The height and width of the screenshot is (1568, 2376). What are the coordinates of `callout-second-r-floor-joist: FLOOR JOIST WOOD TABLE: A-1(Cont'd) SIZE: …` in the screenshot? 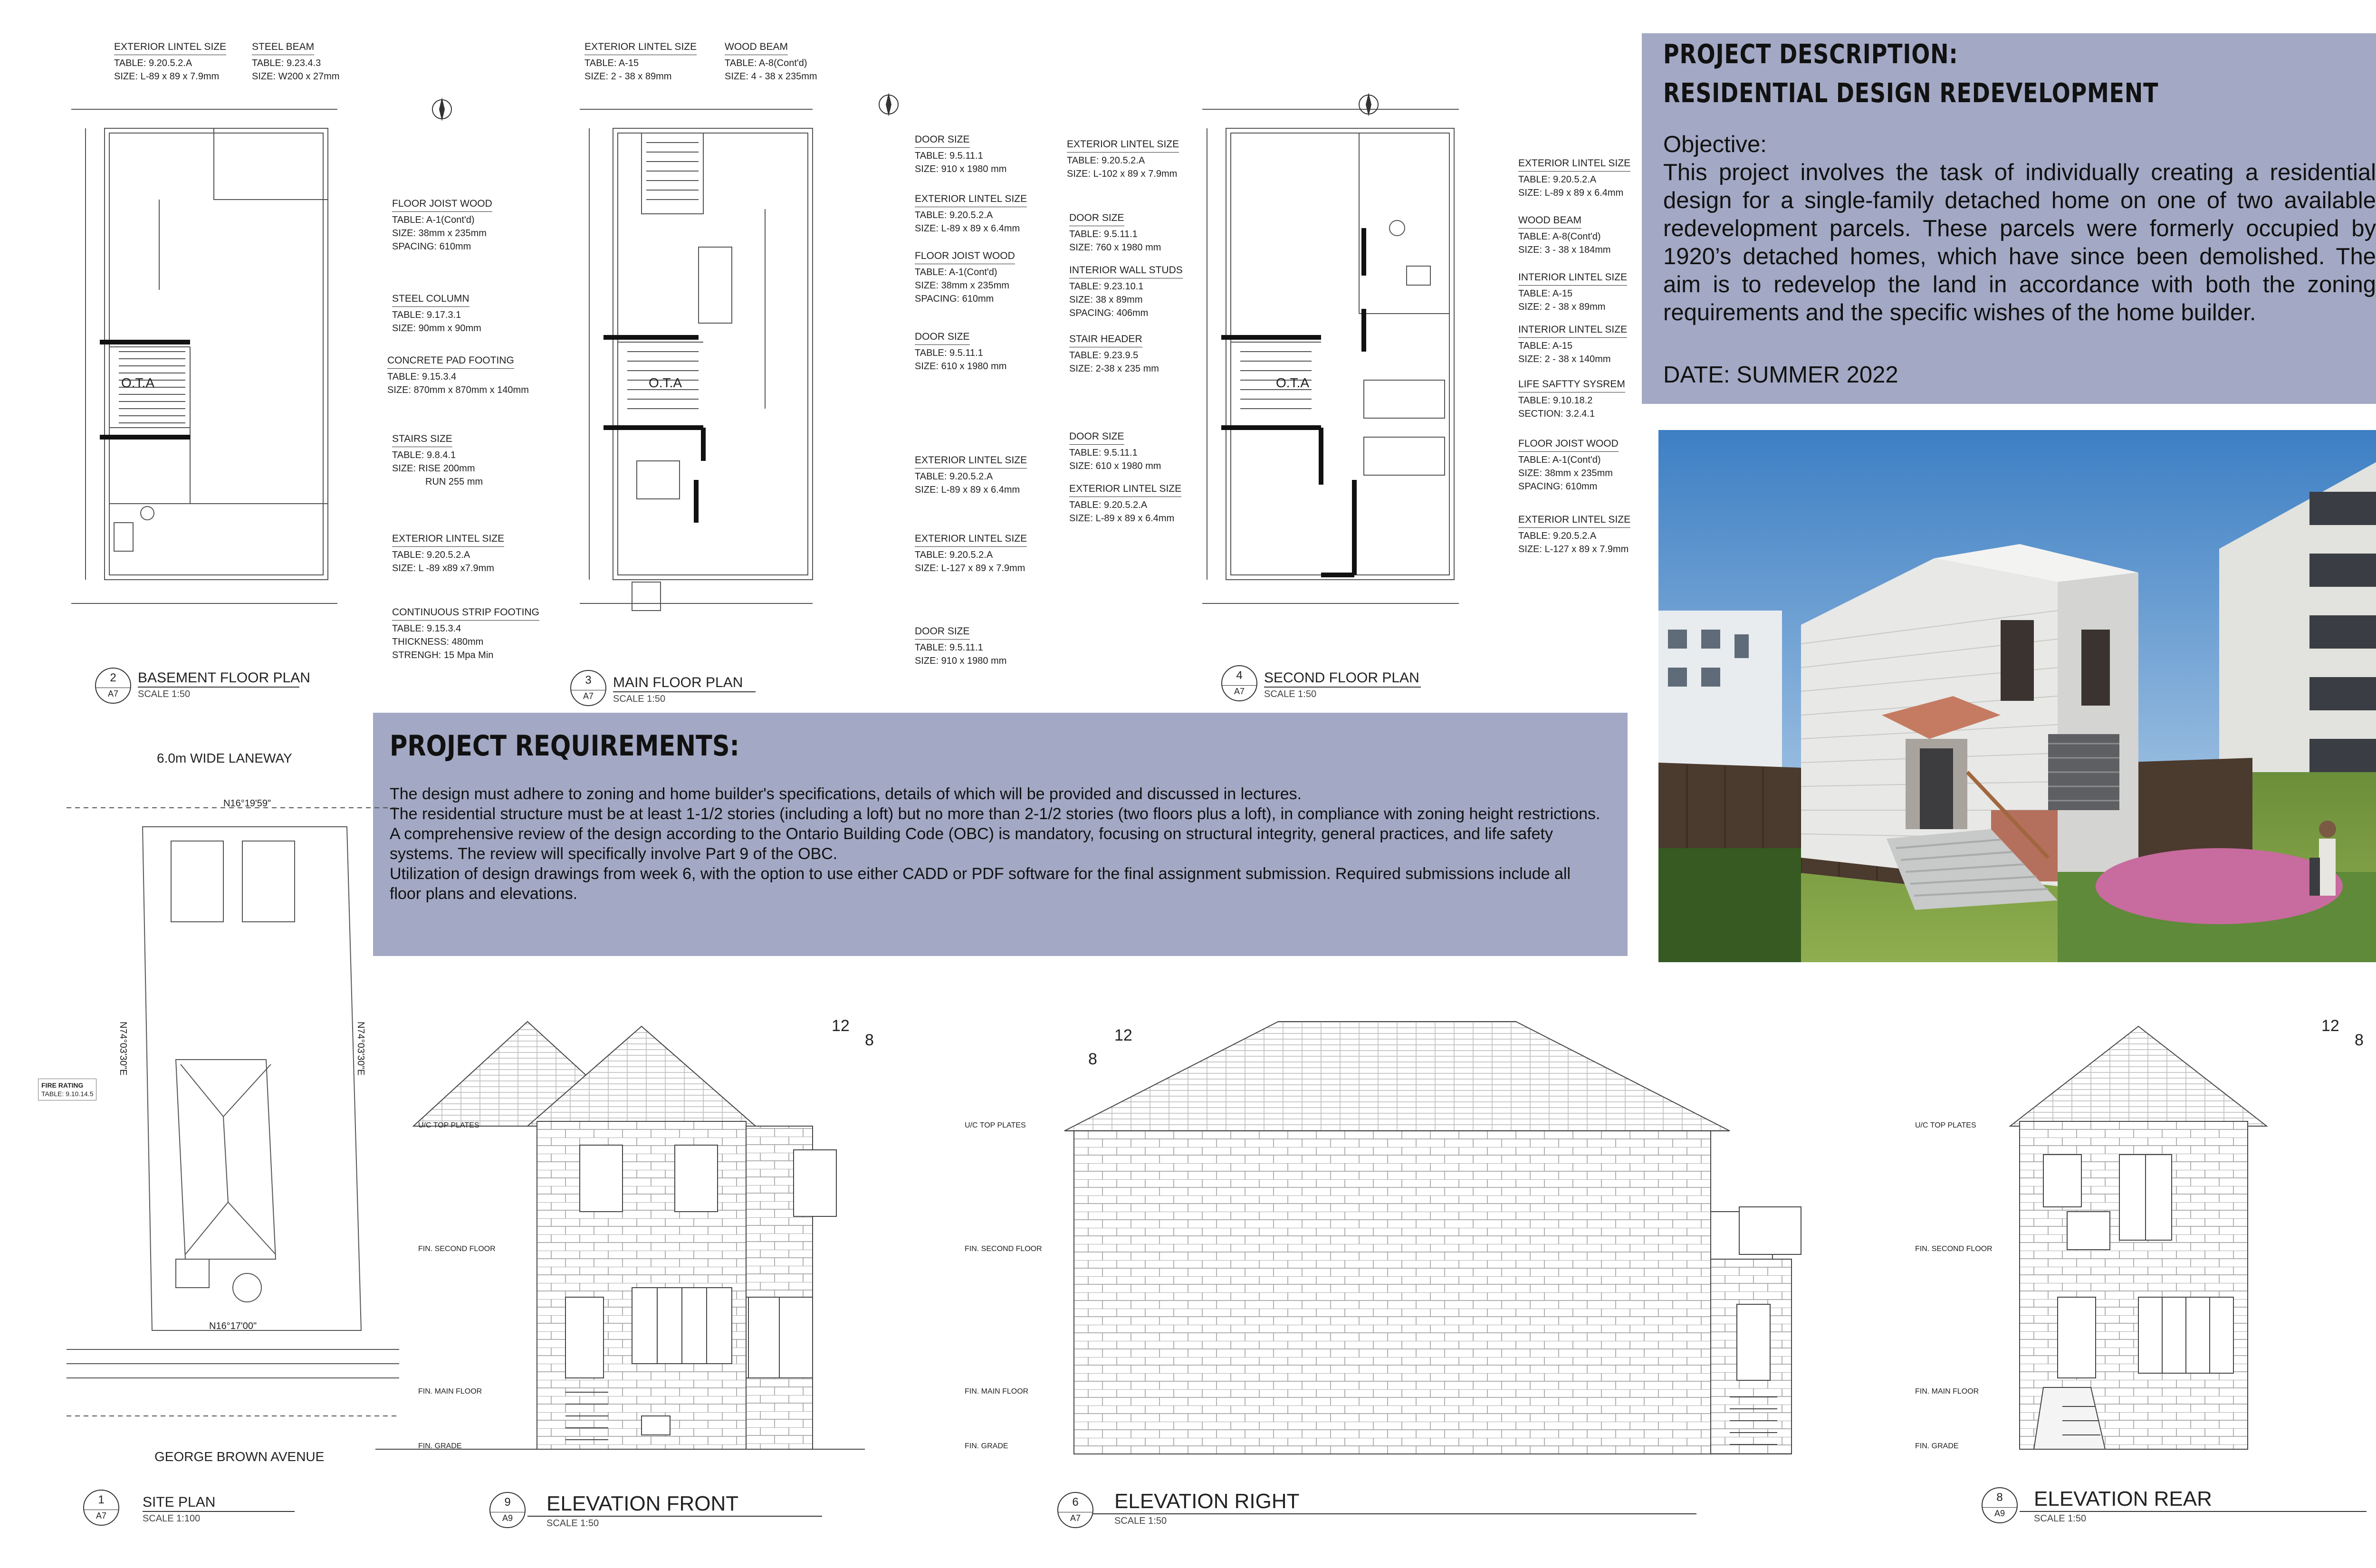 It's located at (1568, 465).